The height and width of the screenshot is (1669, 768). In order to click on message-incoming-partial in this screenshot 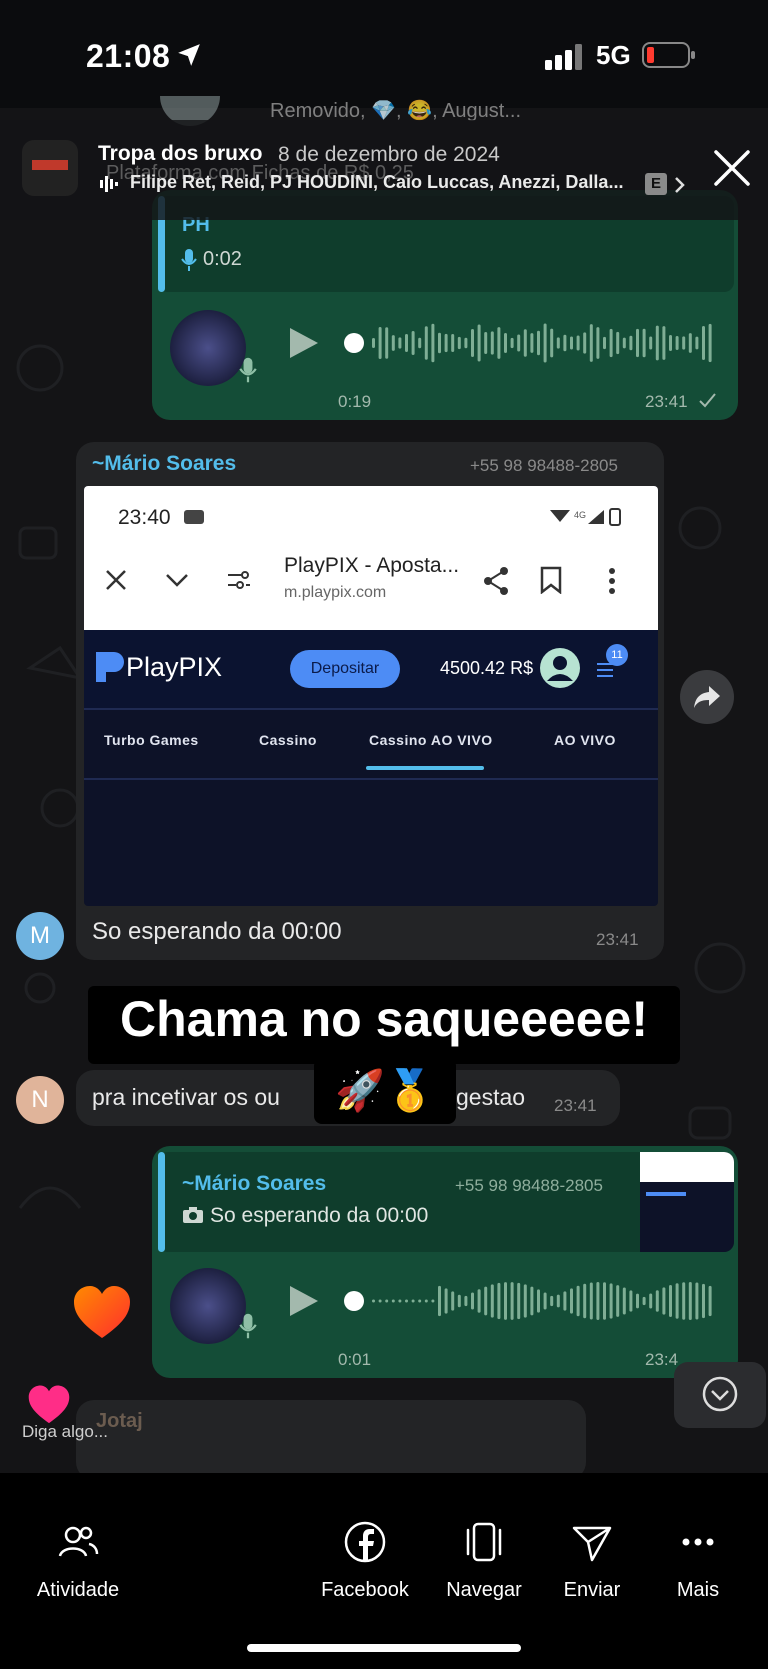, I will do `click(331, 1440)`.